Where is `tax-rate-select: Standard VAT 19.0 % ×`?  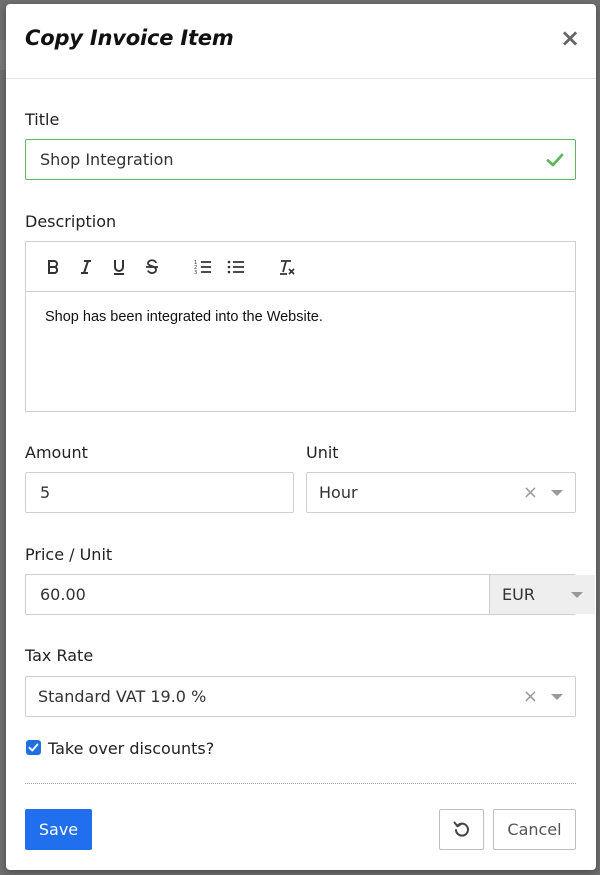 tax-rate-select: Standard VAT 19.0 % × is located at coordinates (300, 696).